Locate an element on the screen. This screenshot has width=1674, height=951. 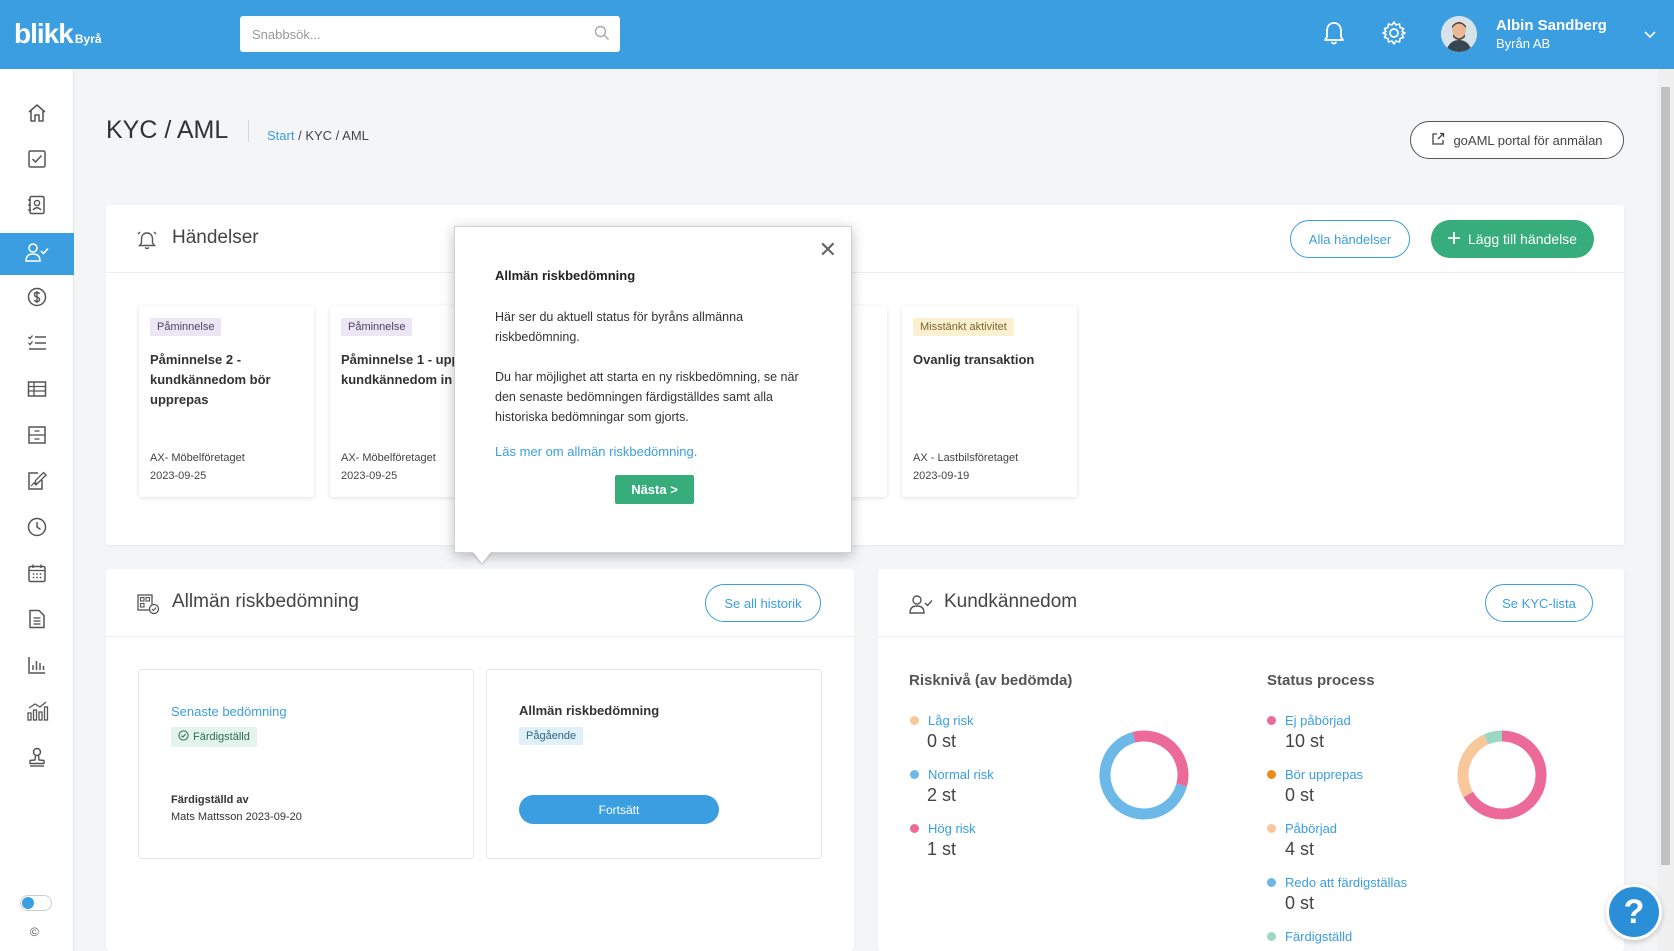
user-check-icon is located at coordinates (37, 254).